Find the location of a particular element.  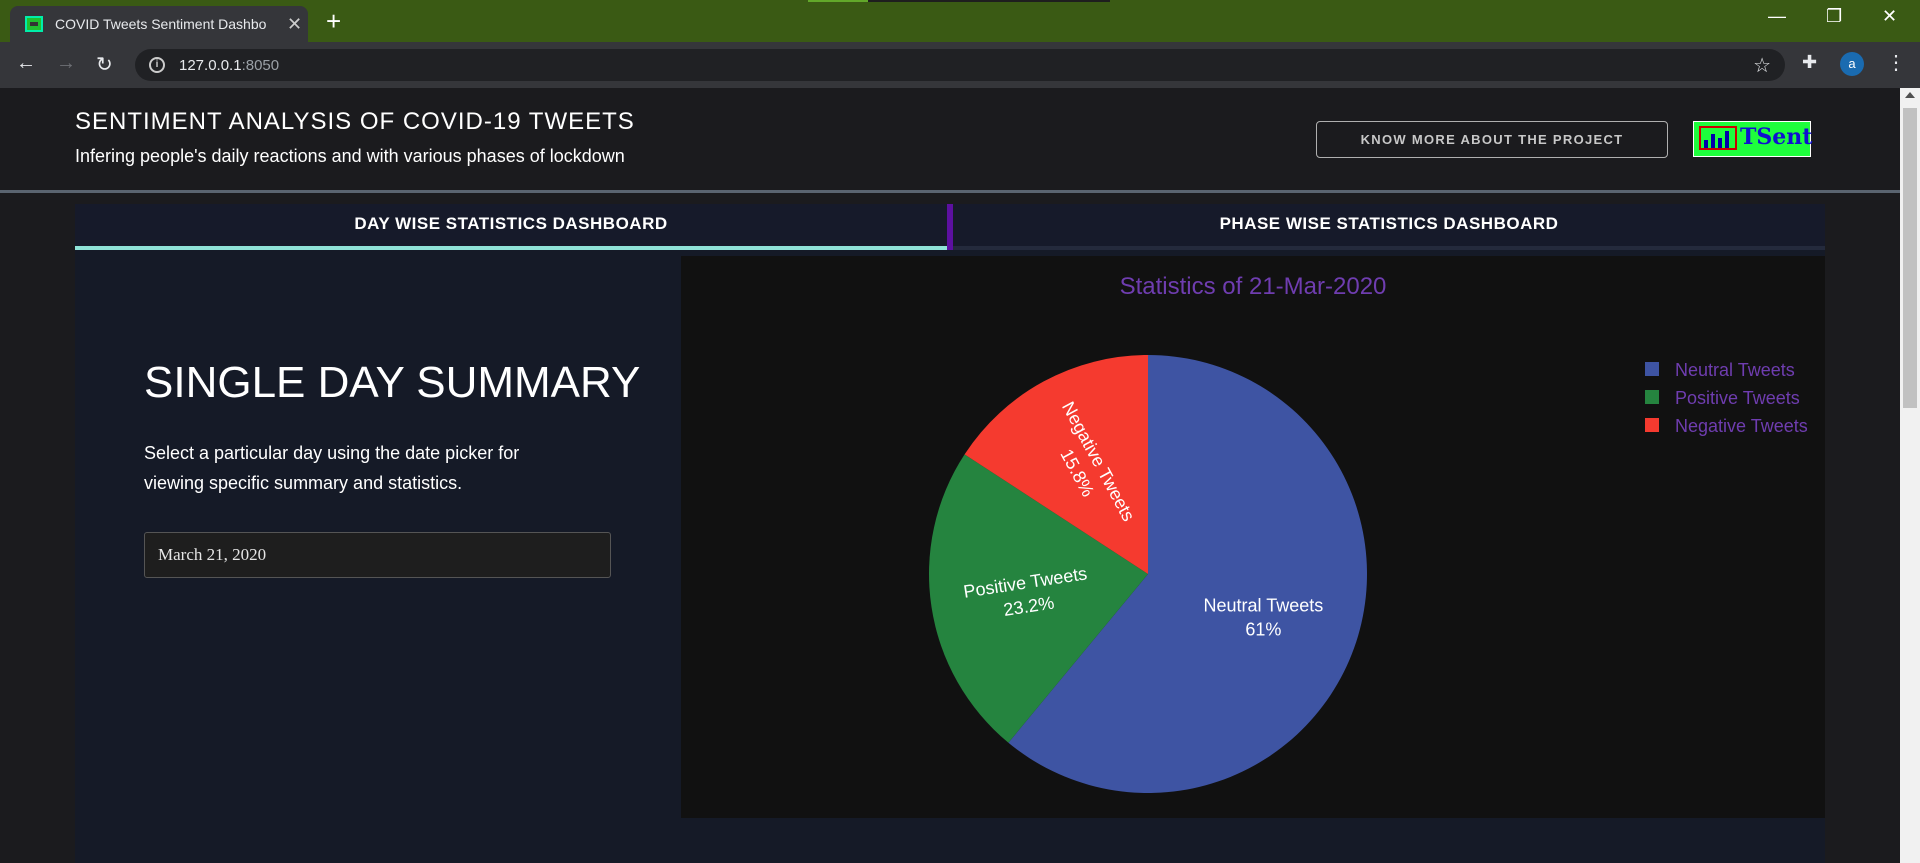

summary-title: SINGLE DAY SUMMARY is located at coordinates (392, 382).